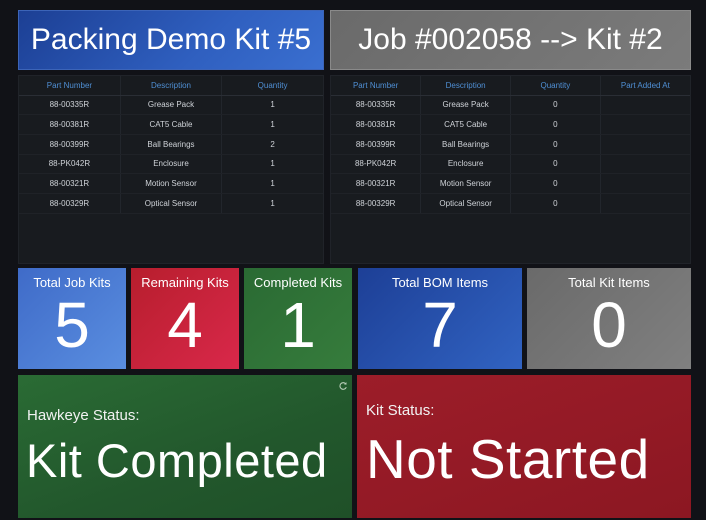  Describe the element at coordinates (185, 282) in the screenshot. I see `remaining-kits-label: Remaining Kits` at that location.